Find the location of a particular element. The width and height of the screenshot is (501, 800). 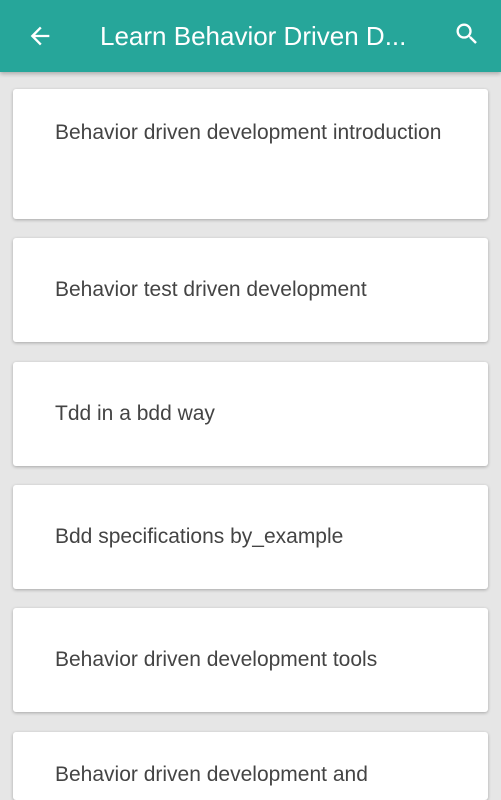

list-item: Behavior test driven development is located at coordinates (250, 290).